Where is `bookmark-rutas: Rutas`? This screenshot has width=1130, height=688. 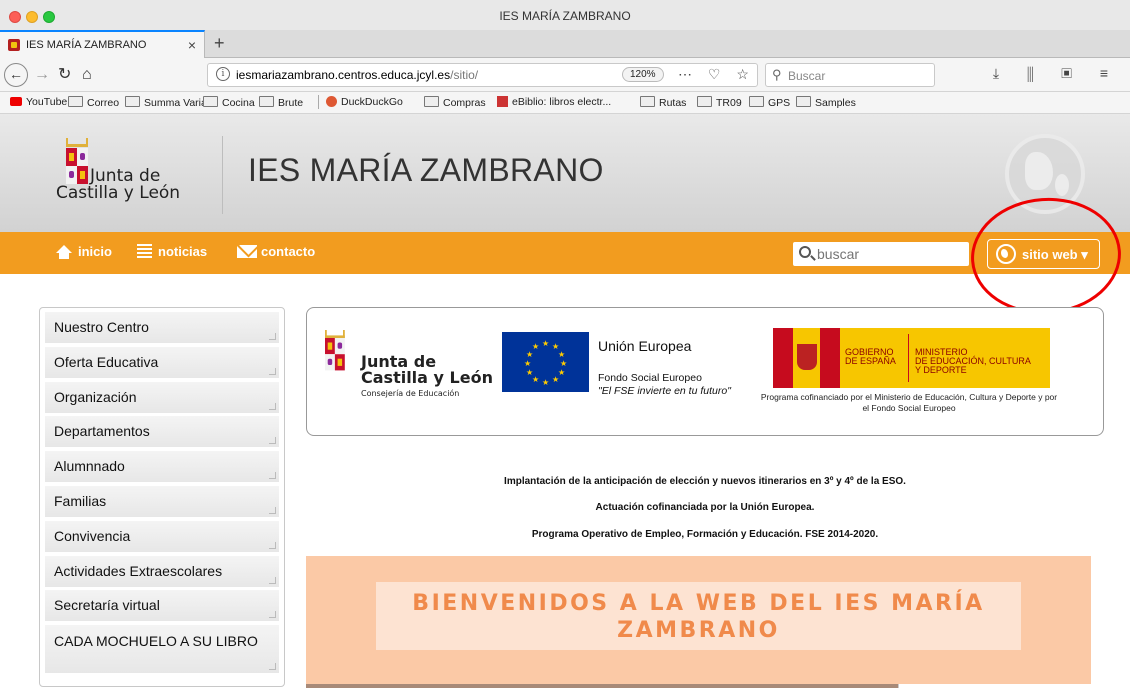
bookmark-rutas: Rutas is located at coordinates (663, 102).